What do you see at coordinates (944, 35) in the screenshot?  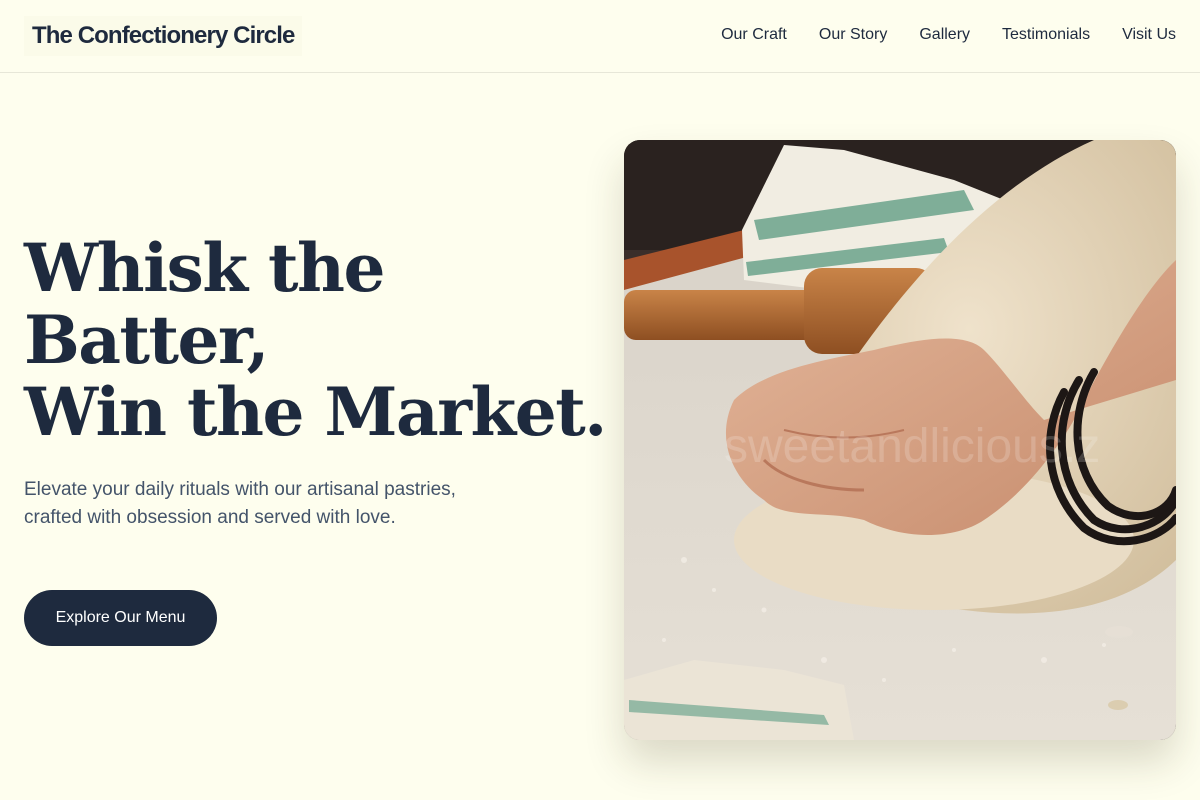 I see `nav-link-gallery: Gallery` at bounding box center [944, 35].